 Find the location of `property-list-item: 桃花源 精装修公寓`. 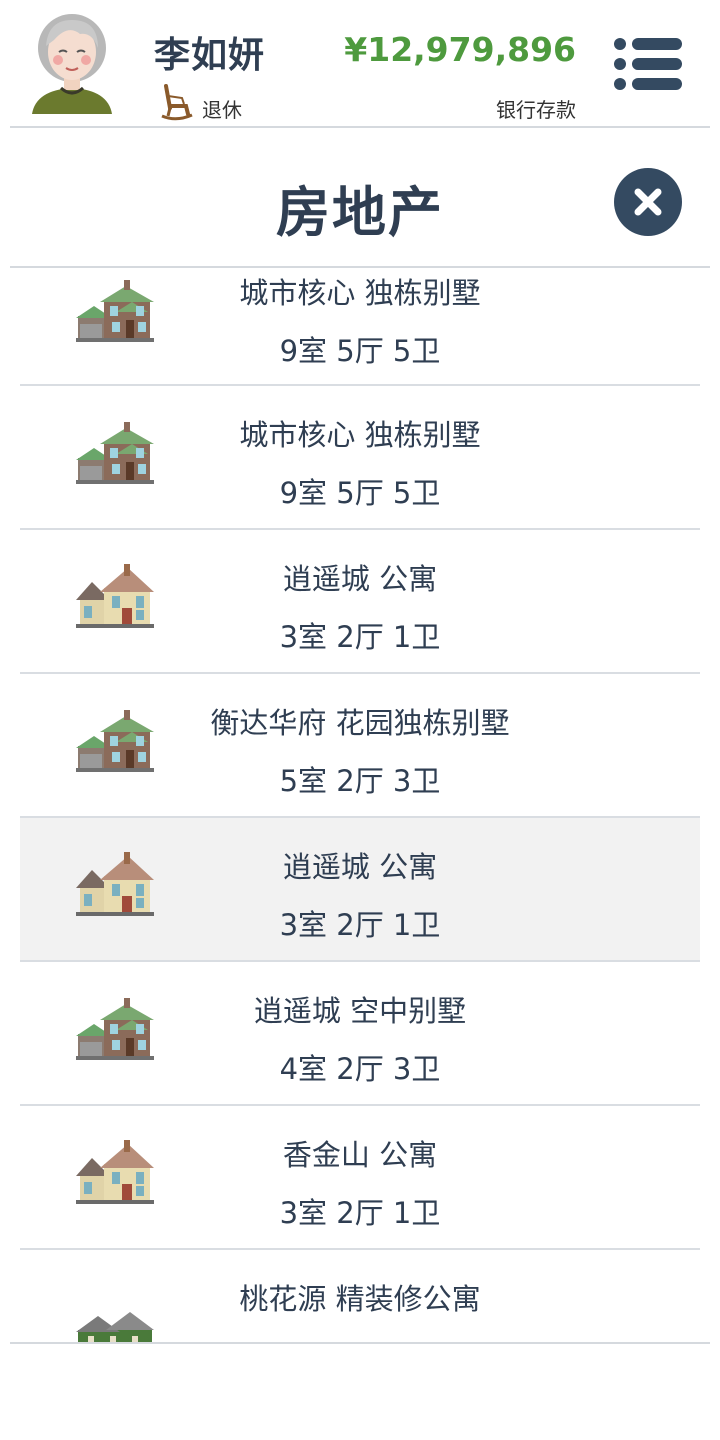

property-list-item: 桃花源 精装修公寓 is located at coordinates (360, 1297).